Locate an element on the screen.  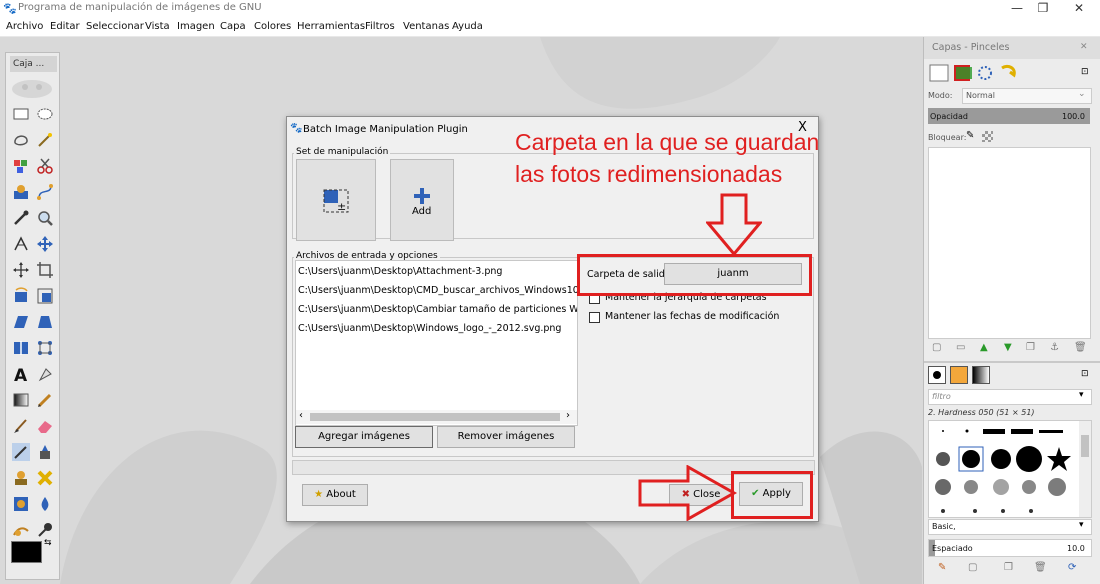
resize-manipulation-button: ± is located at coordinates (336, 200).